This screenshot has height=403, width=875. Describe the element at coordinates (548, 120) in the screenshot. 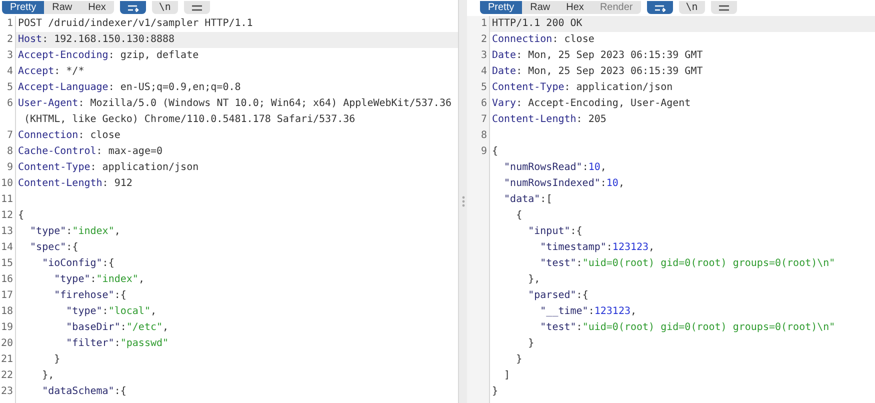

I see `code-line: Content-Length: 205` at that location.